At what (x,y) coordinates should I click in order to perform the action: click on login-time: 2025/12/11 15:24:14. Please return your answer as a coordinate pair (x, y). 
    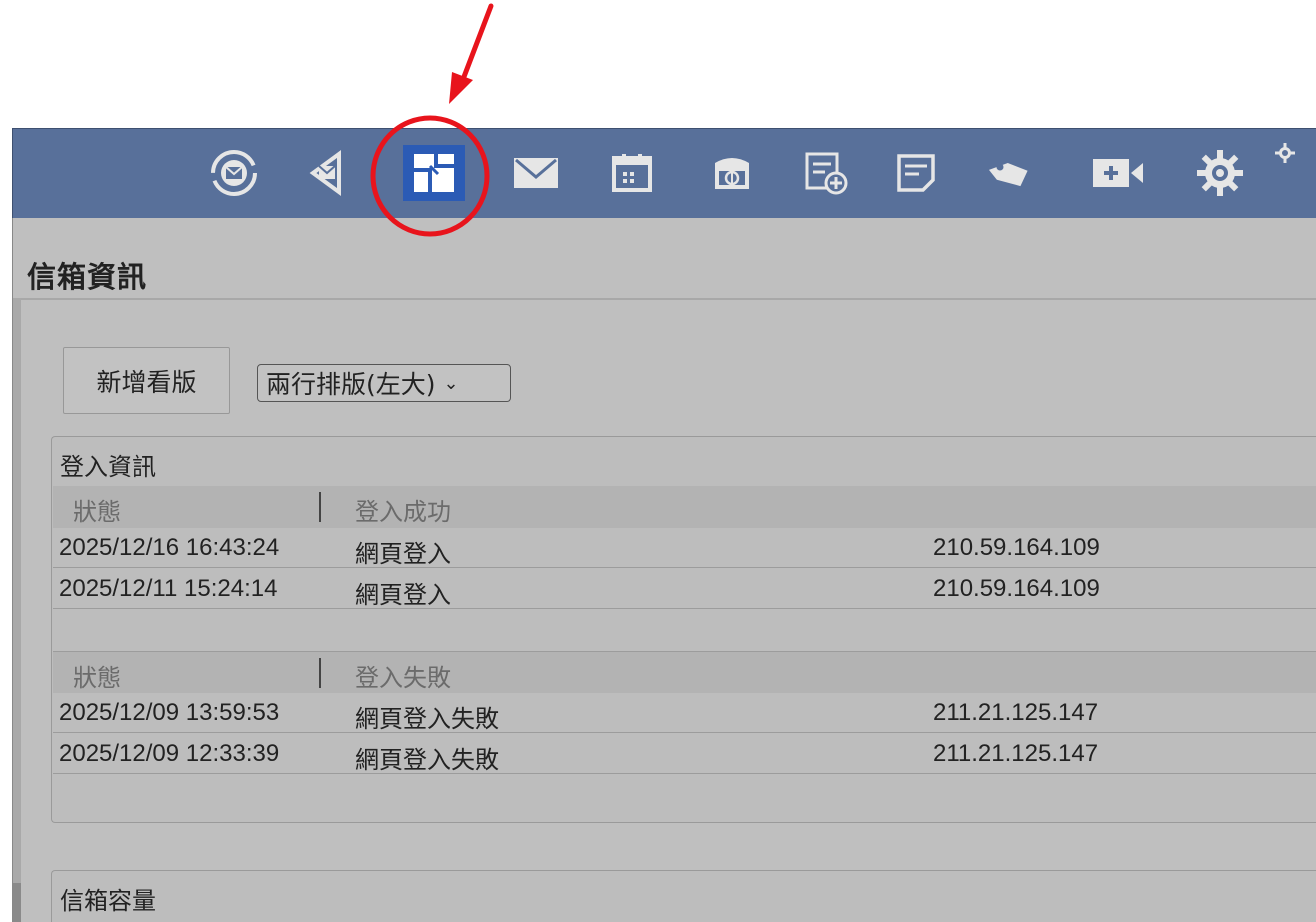
    Looking at the image, I should click on (168, 588).